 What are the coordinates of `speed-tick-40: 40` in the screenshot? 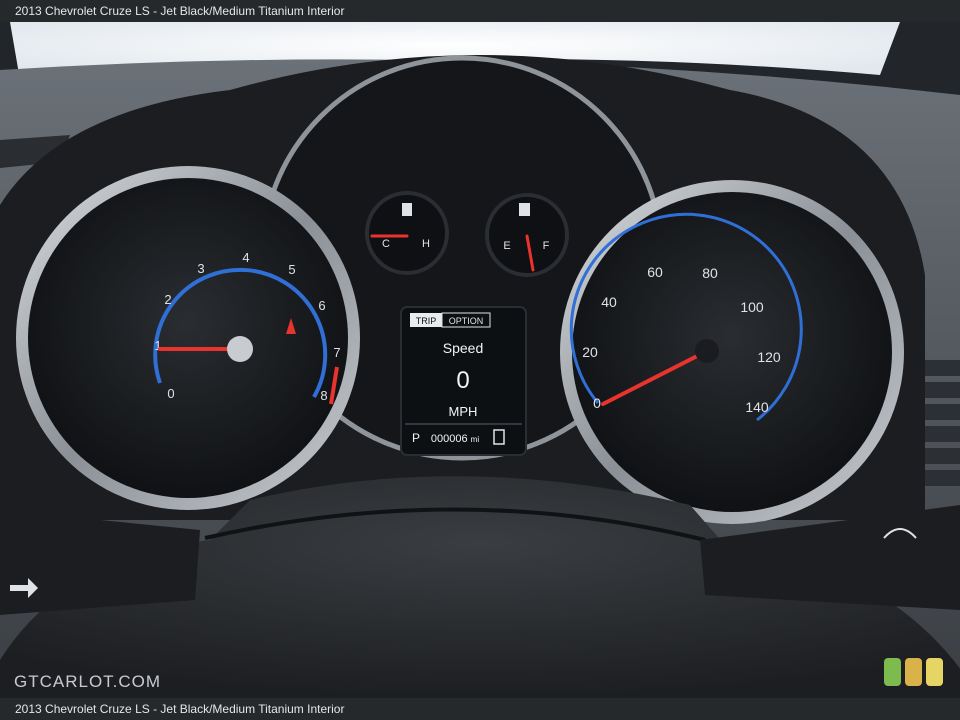 It's located at (609, 302).